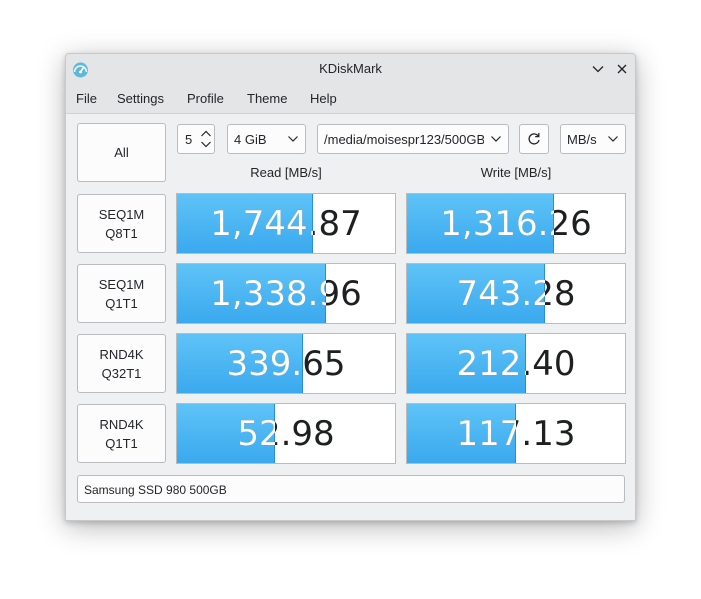  I want to click on device-name: Samsung SSD 980 500GB, so click(155, 490).